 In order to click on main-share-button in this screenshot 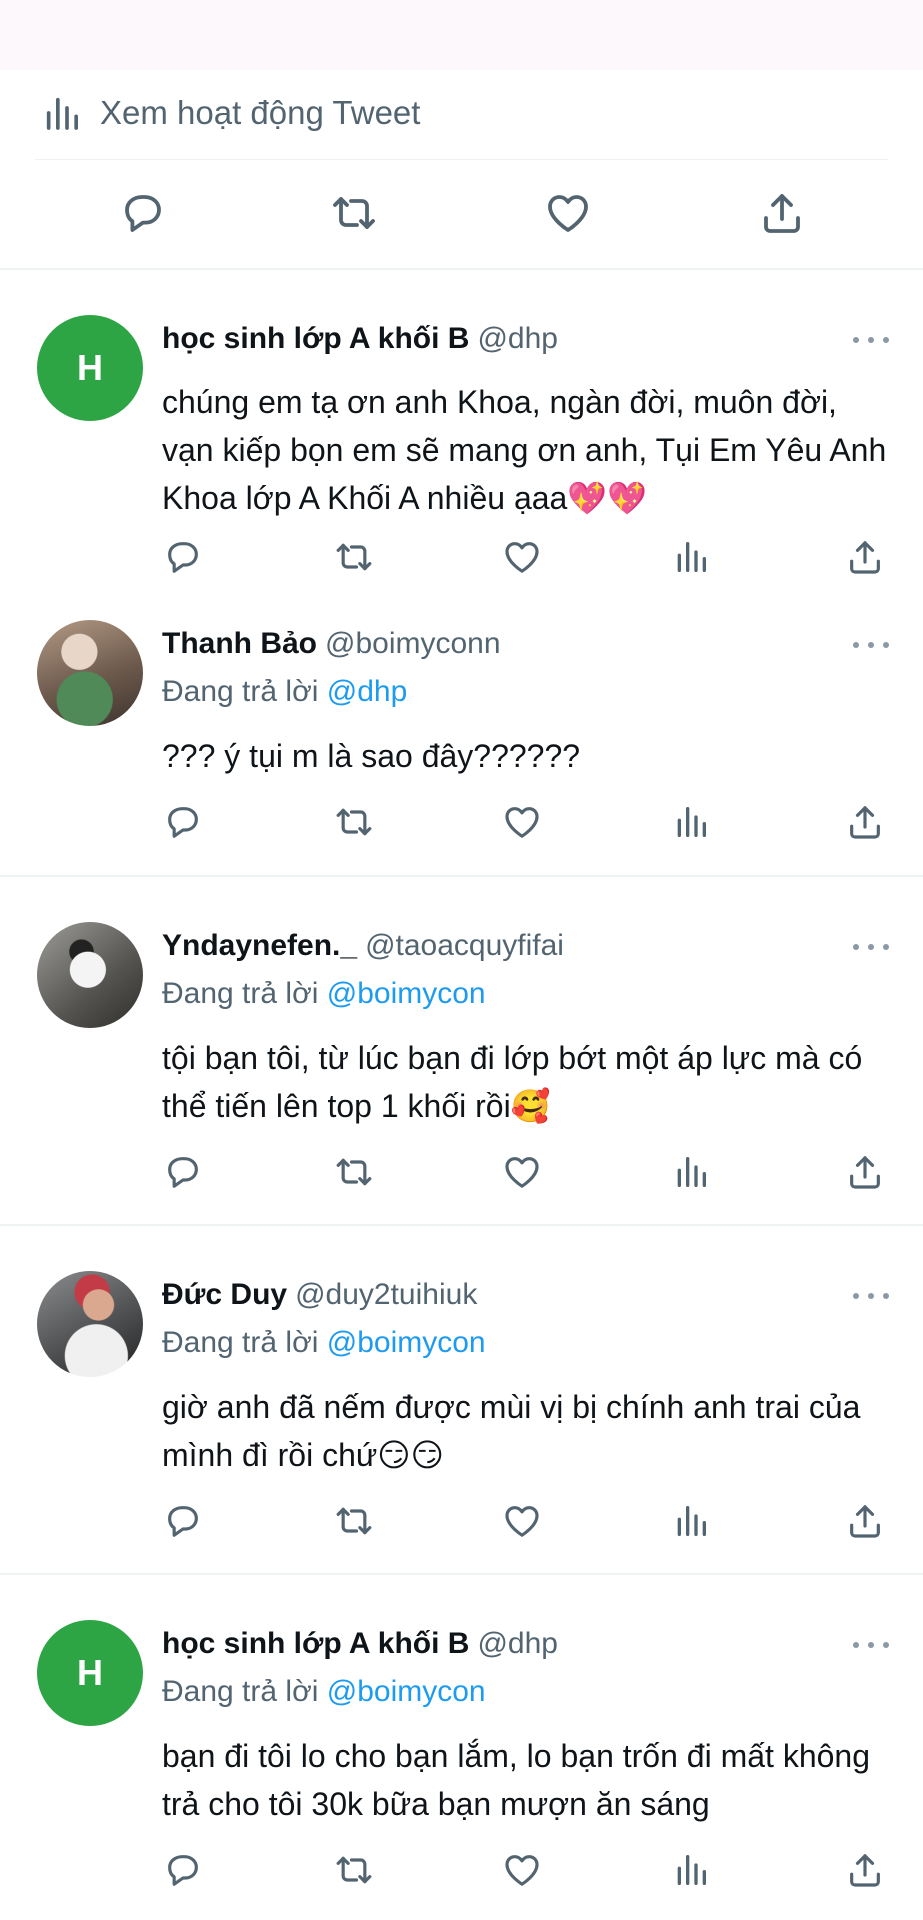, I will do `click(782, 213)`.